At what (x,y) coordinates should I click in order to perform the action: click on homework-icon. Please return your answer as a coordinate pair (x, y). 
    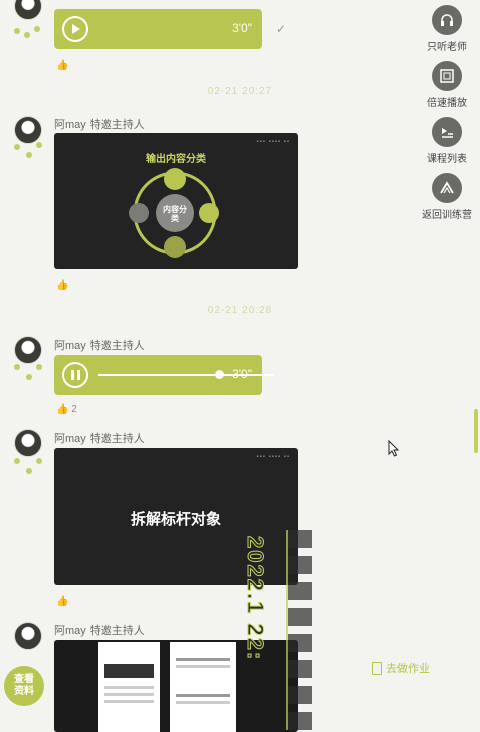
    Looking at the image, I should click on (377, 668).